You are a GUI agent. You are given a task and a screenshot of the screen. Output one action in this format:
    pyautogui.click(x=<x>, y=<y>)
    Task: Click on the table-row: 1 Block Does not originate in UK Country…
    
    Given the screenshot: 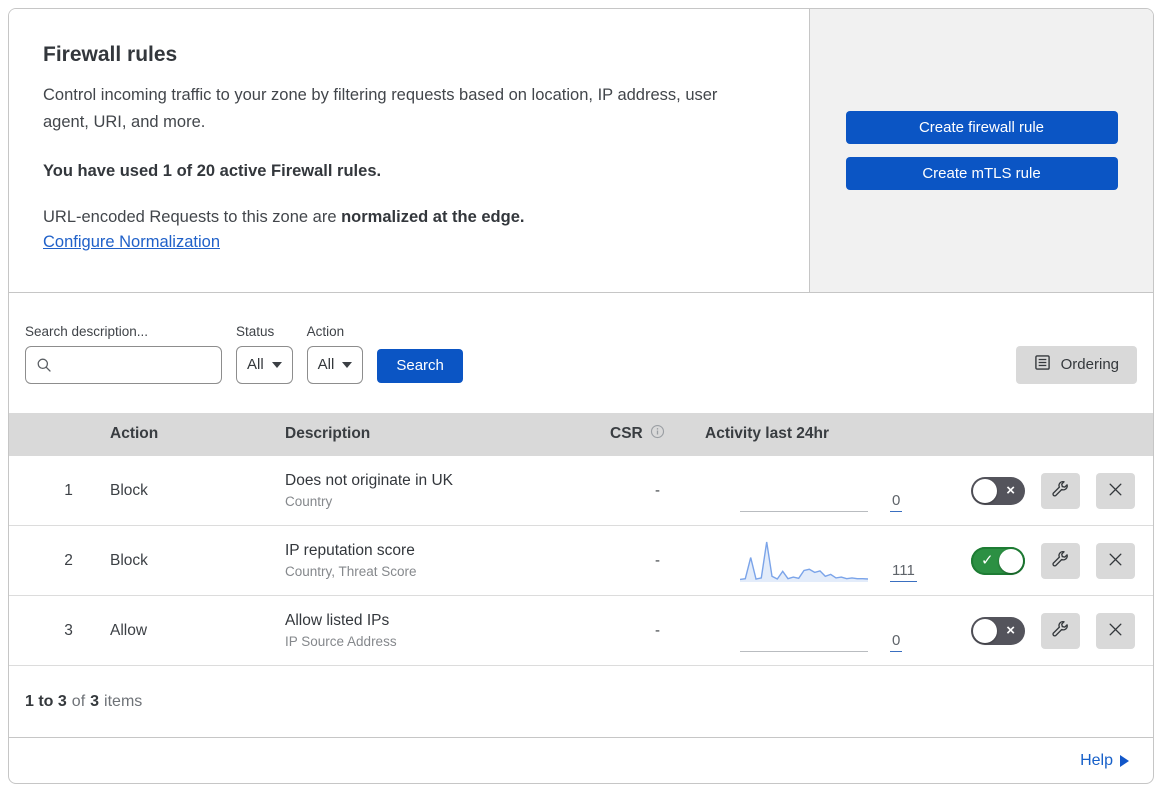 What is the action you would take?
    pyautogui.click(x=581, y=491)
    